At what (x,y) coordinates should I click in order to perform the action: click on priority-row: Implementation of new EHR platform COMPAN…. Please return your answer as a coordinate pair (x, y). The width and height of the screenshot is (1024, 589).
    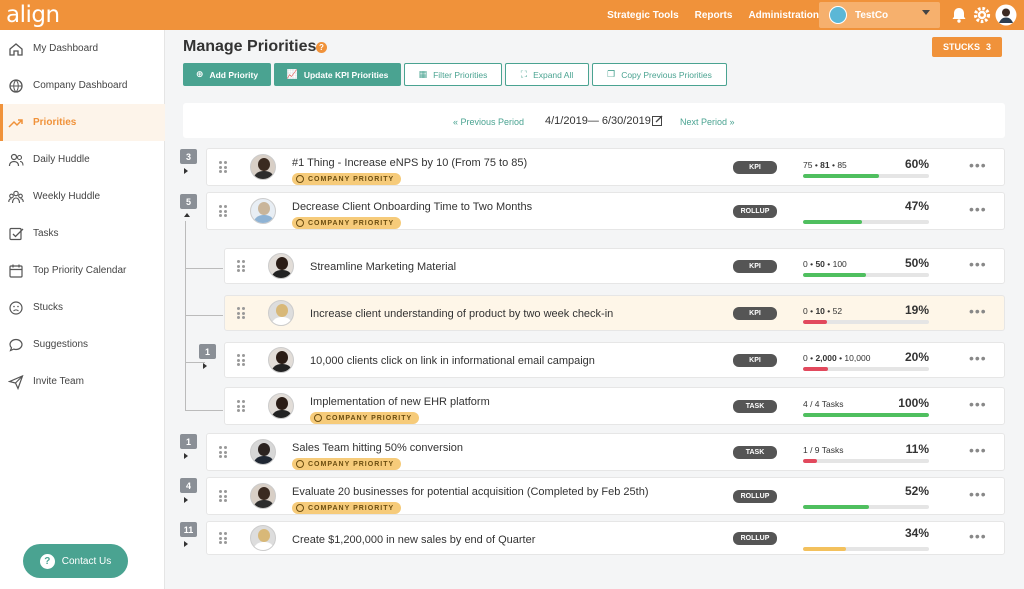
    Looking at the image, I should click on (614, 406).